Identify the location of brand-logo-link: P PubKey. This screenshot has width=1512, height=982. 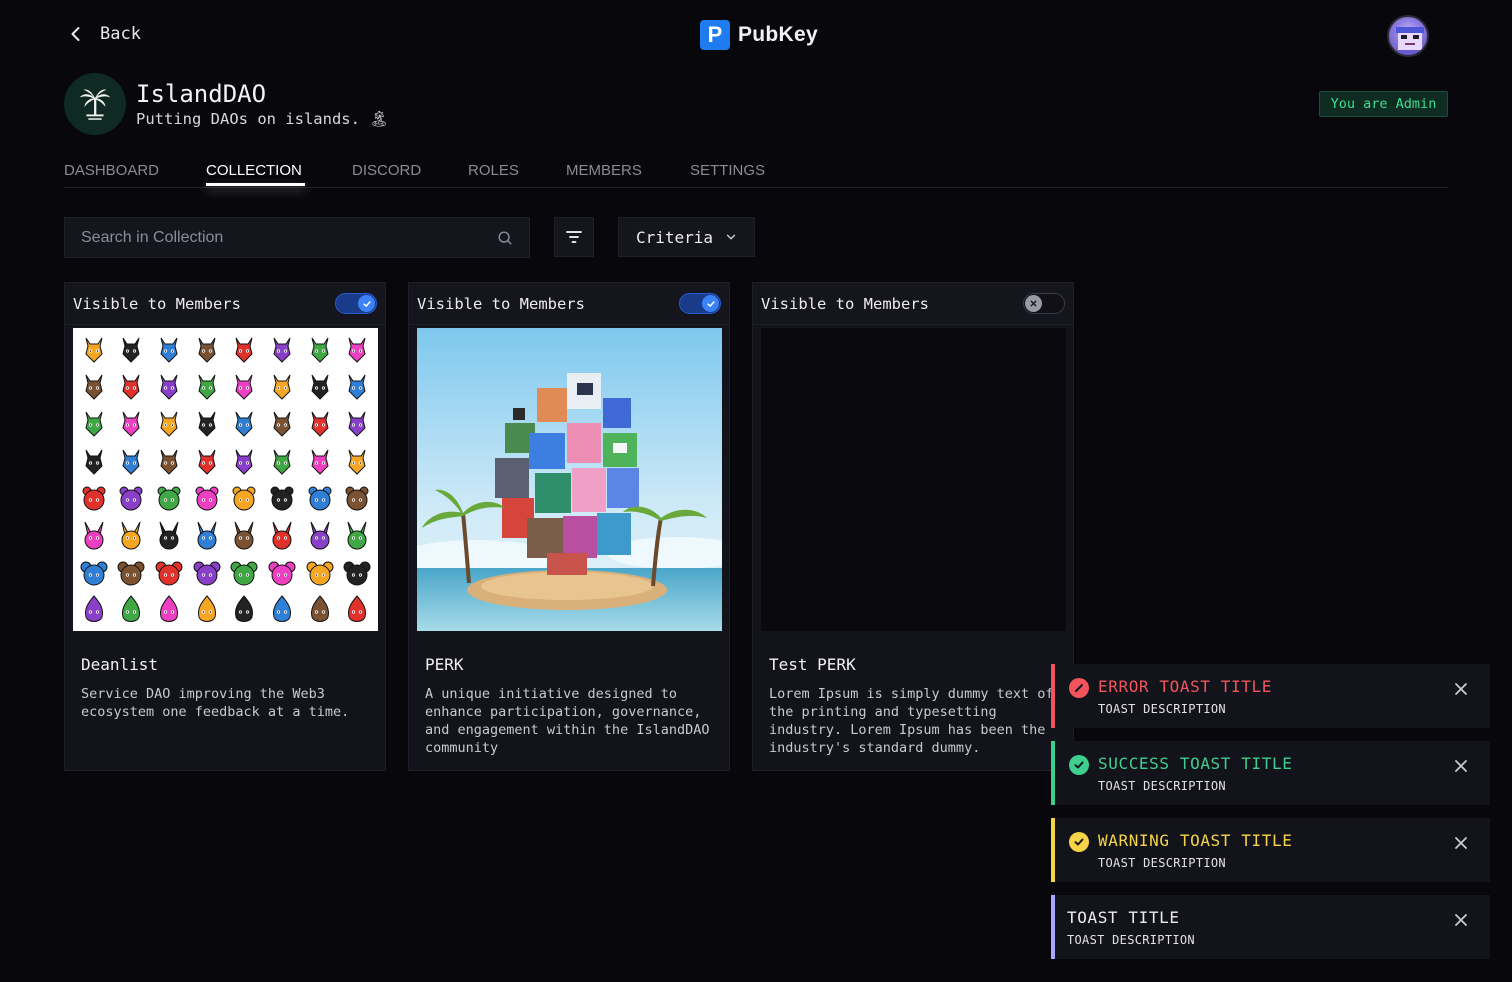
(759, 35).